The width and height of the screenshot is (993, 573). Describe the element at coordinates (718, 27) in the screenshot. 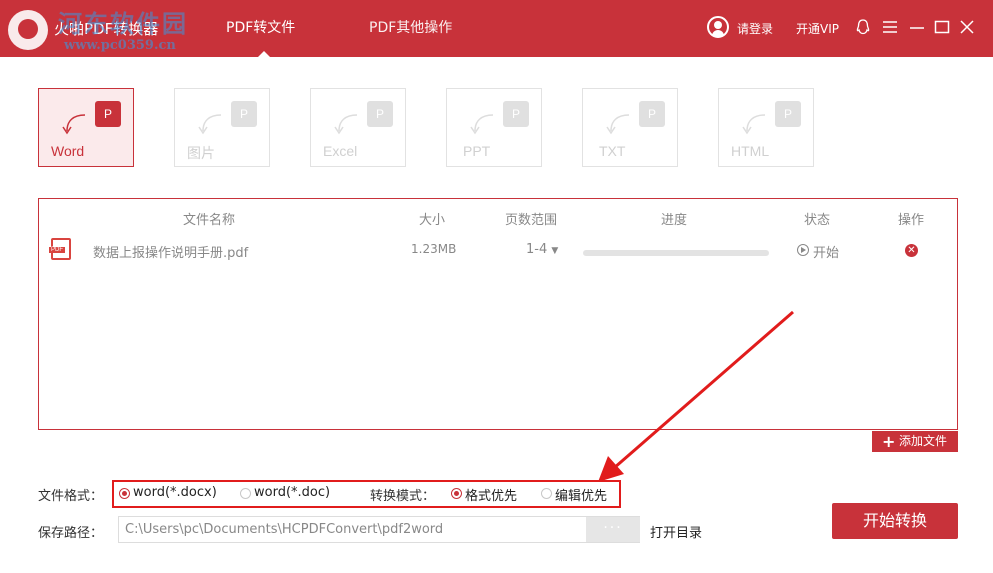

I see `user-avatar-icon` at that location.